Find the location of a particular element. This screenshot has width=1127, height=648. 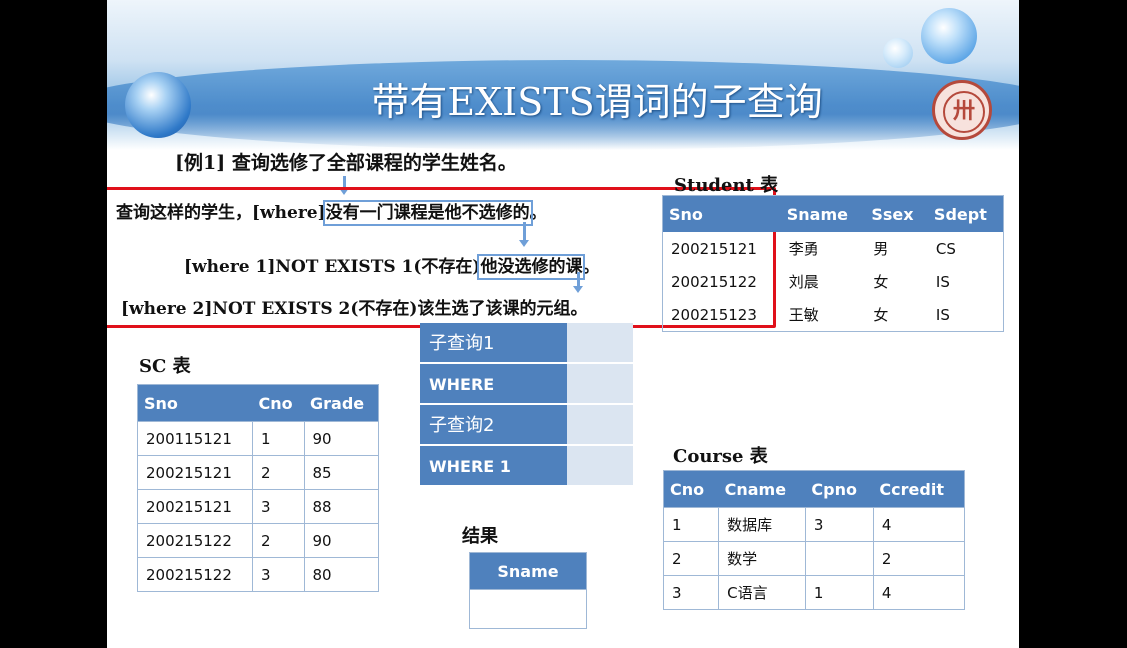

subquery-panel: 子查询1 WHERE 子查询2 WHERE 1 is located at coordinates (526, 405).